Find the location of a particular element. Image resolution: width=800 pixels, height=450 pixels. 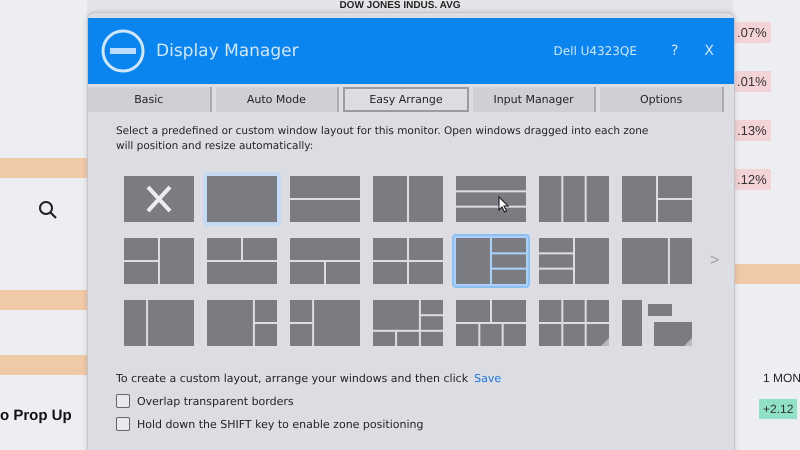

tab: Options is located at coordinates (662, 99).